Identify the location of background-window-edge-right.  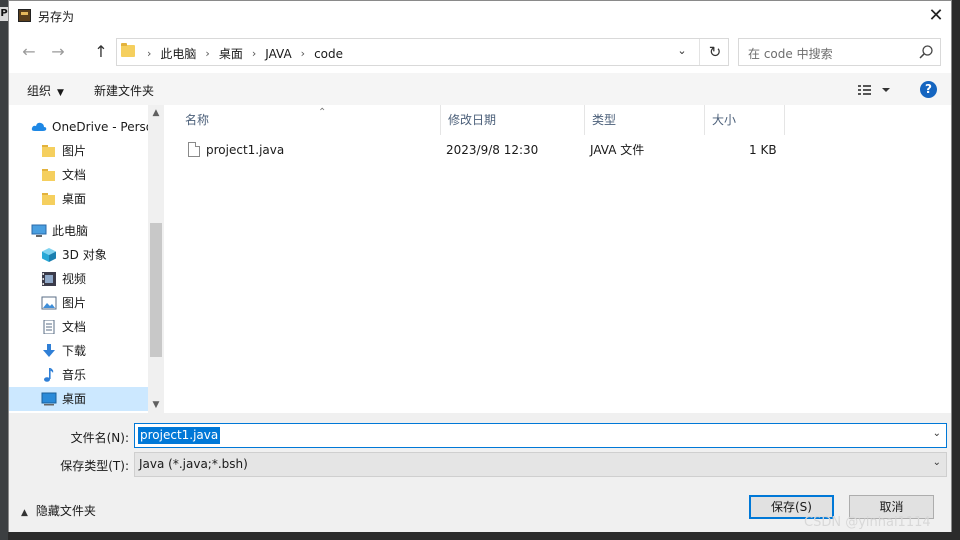
(956, 270).